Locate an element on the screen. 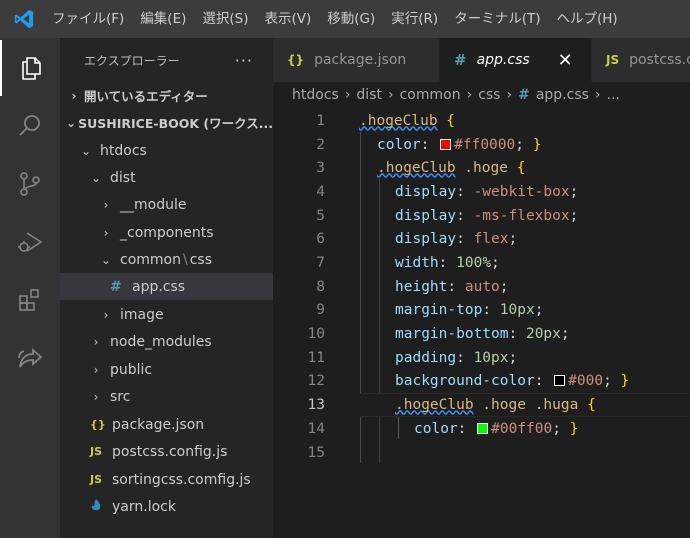  tree-item-sortingcss-config: JS sortingcss.comfig.js is located at coordinates (166, 479).